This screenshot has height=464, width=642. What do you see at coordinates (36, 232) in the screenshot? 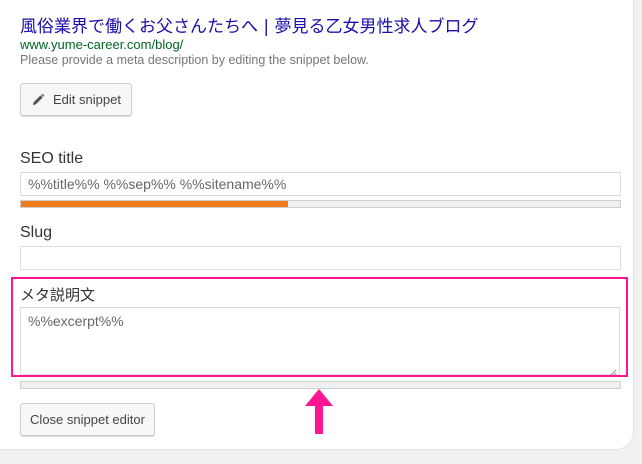
I see `slug-label: Slug` at bounding box center [36, 232].